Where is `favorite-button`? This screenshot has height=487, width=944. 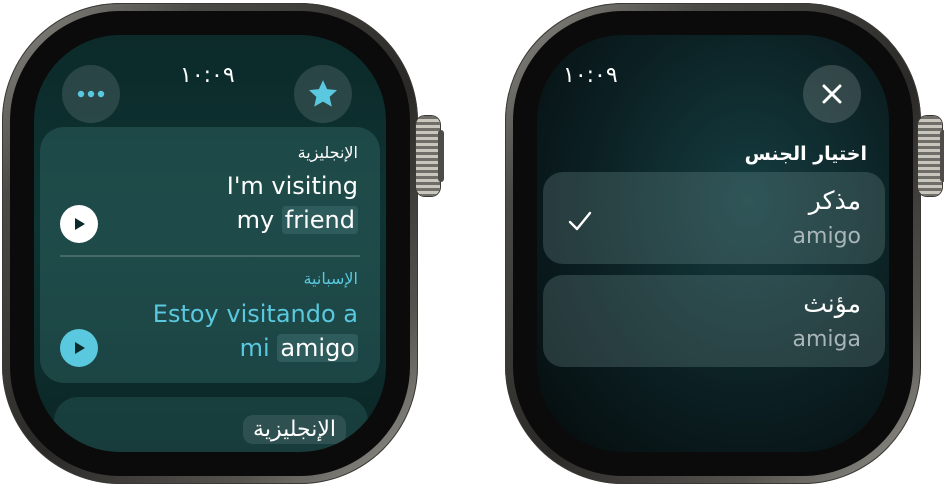
favorite-button is located at coordinates (323, 94).